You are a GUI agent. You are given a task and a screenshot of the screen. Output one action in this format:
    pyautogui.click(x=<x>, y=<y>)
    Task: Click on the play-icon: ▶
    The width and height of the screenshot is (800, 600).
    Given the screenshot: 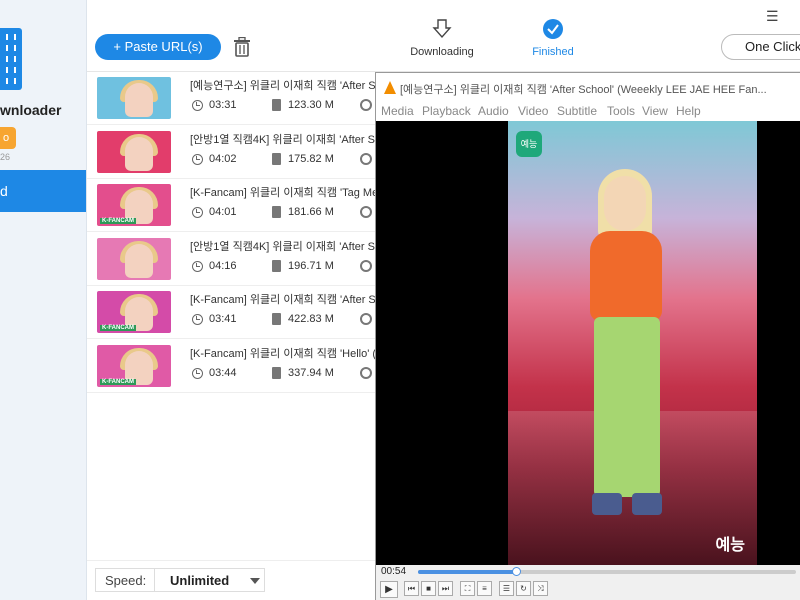 What is the action you would take?
    pyautogui.click(x=389, y=589)
    